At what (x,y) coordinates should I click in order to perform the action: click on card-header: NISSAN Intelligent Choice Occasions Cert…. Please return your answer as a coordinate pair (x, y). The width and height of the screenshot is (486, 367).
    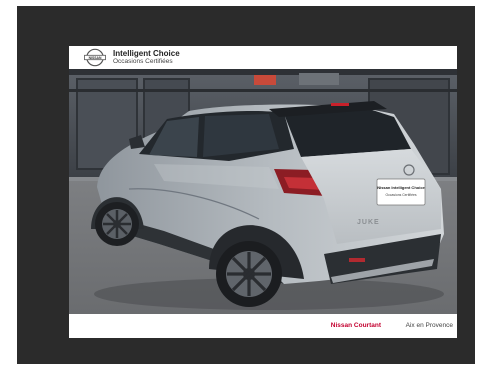
    Looking at the image, I should click on (263, 57).